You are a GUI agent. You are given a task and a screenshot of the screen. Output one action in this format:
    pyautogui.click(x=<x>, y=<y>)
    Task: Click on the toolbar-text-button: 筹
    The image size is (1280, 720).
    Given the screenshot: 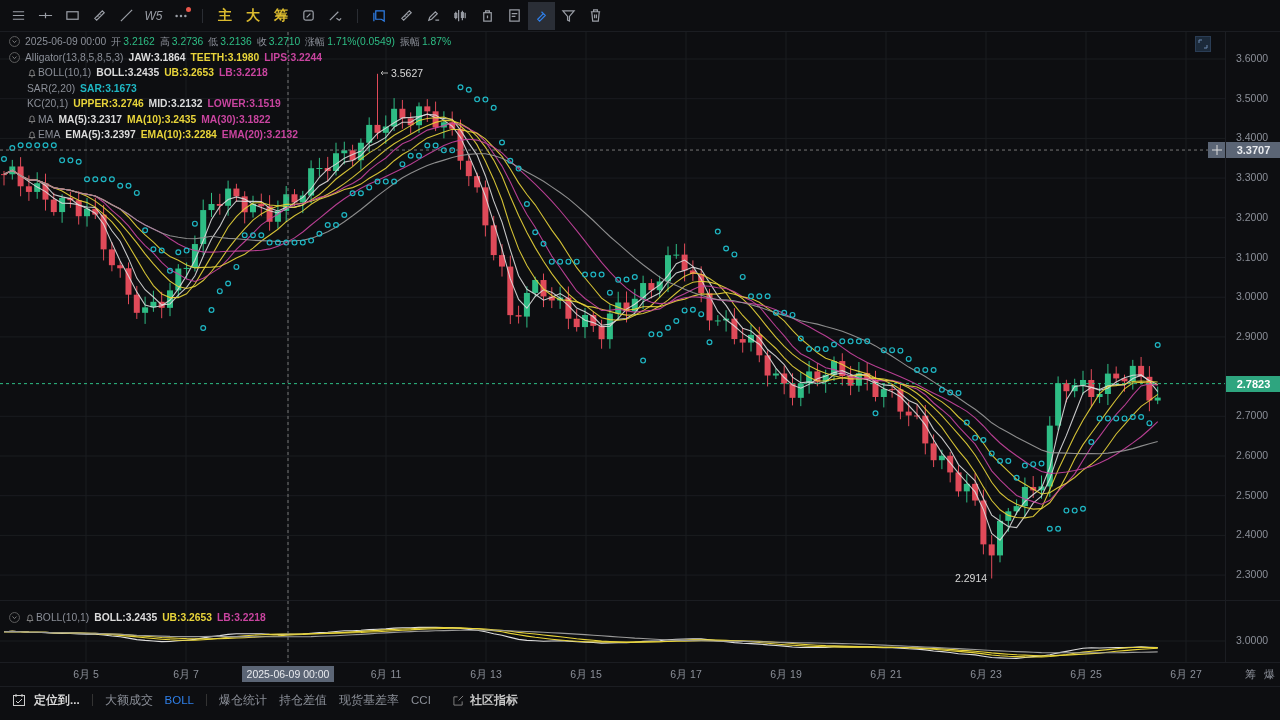 What is the action you would take?
    pyautogui.click(x=281, y=15)
    